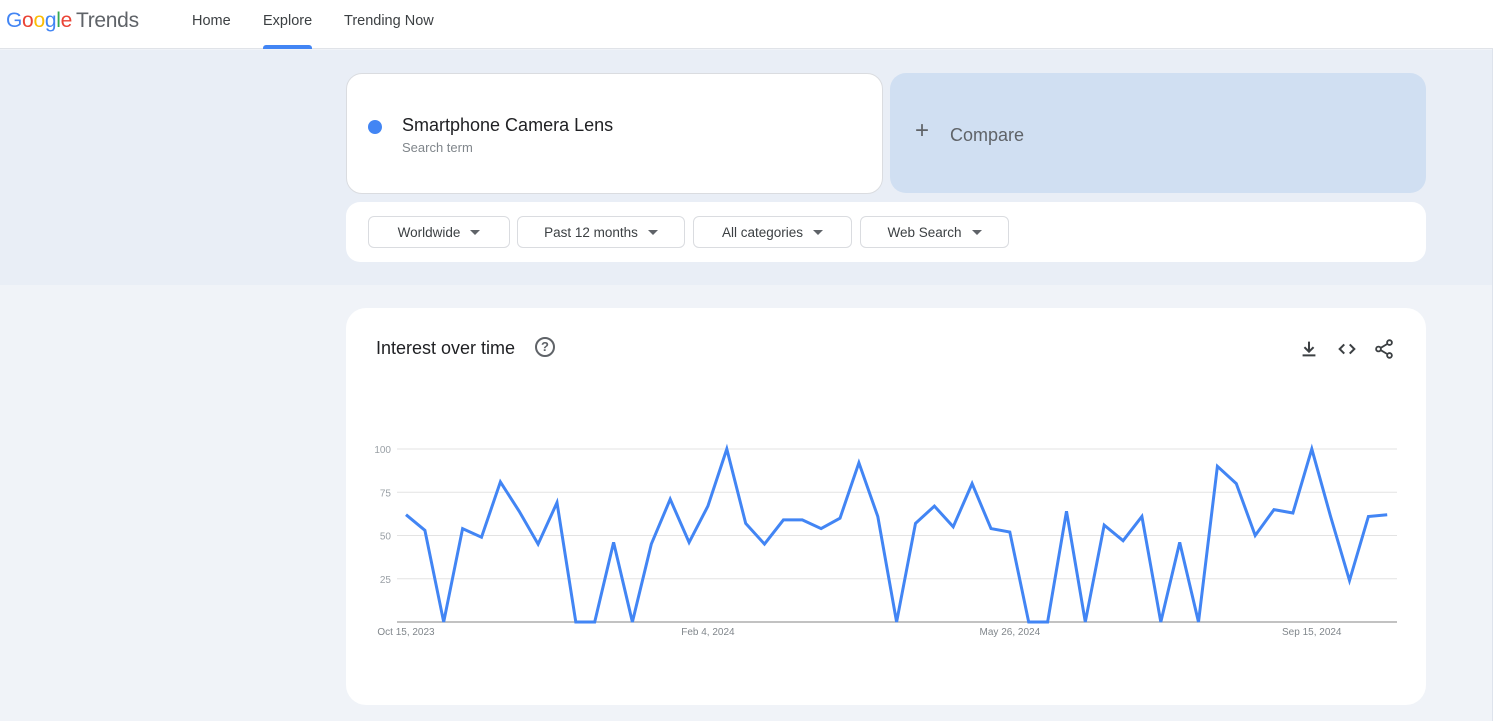 The width and height of the screenshot is (1493, 721). I want to click on x-tick-label: Sep 15, 2024, so click(1312, 632).